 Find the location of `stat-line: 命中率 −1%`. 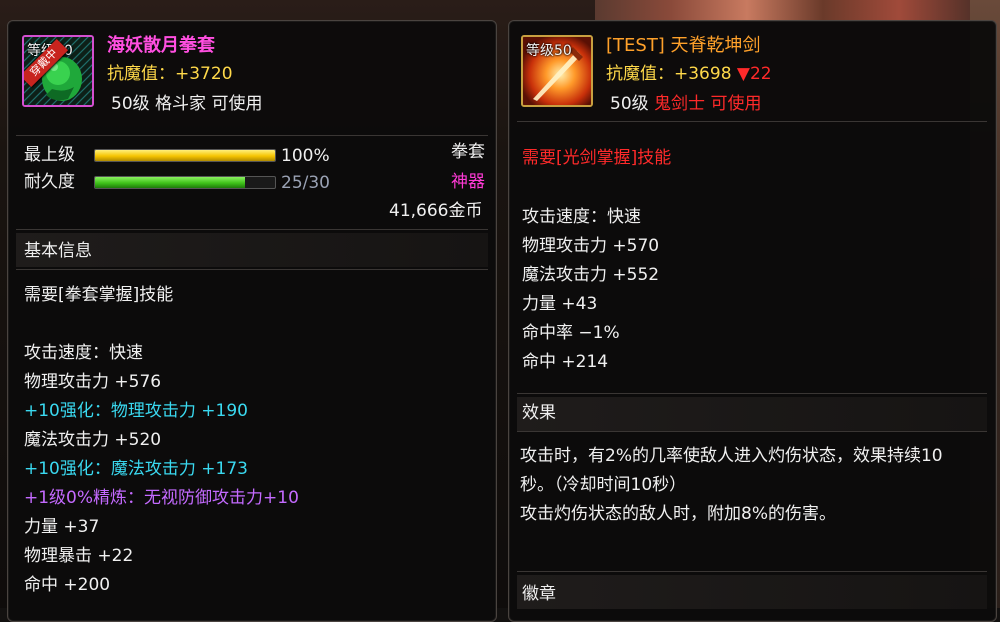

stat-line: 命中率 −1% is located at coordinates (571, 333).